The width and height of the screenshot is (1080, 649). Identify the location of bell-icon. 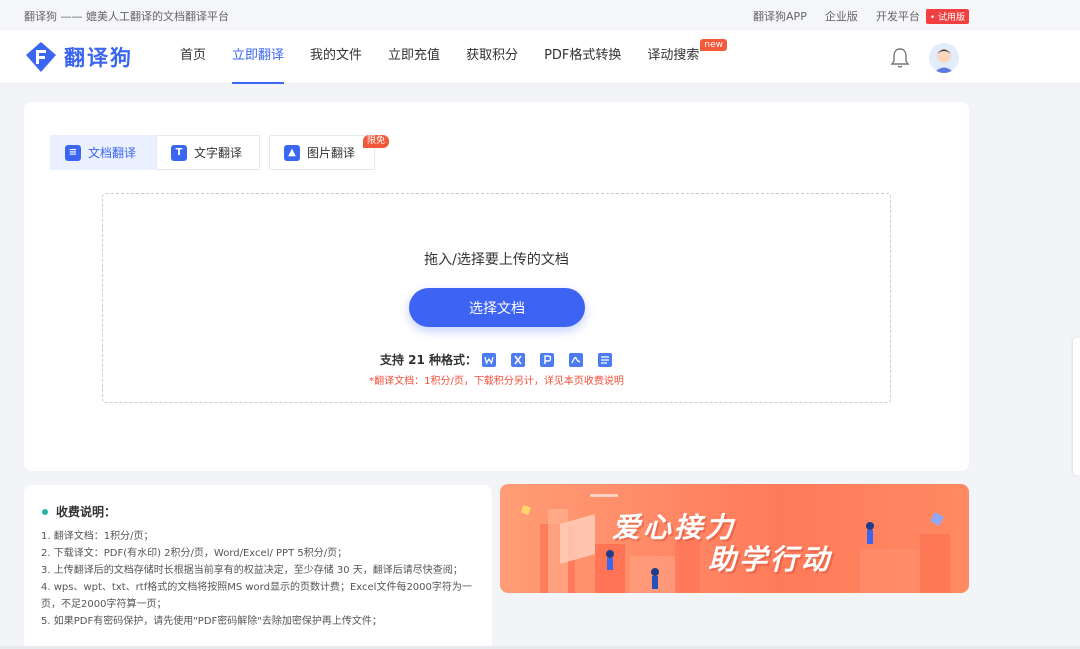
(900, 58).